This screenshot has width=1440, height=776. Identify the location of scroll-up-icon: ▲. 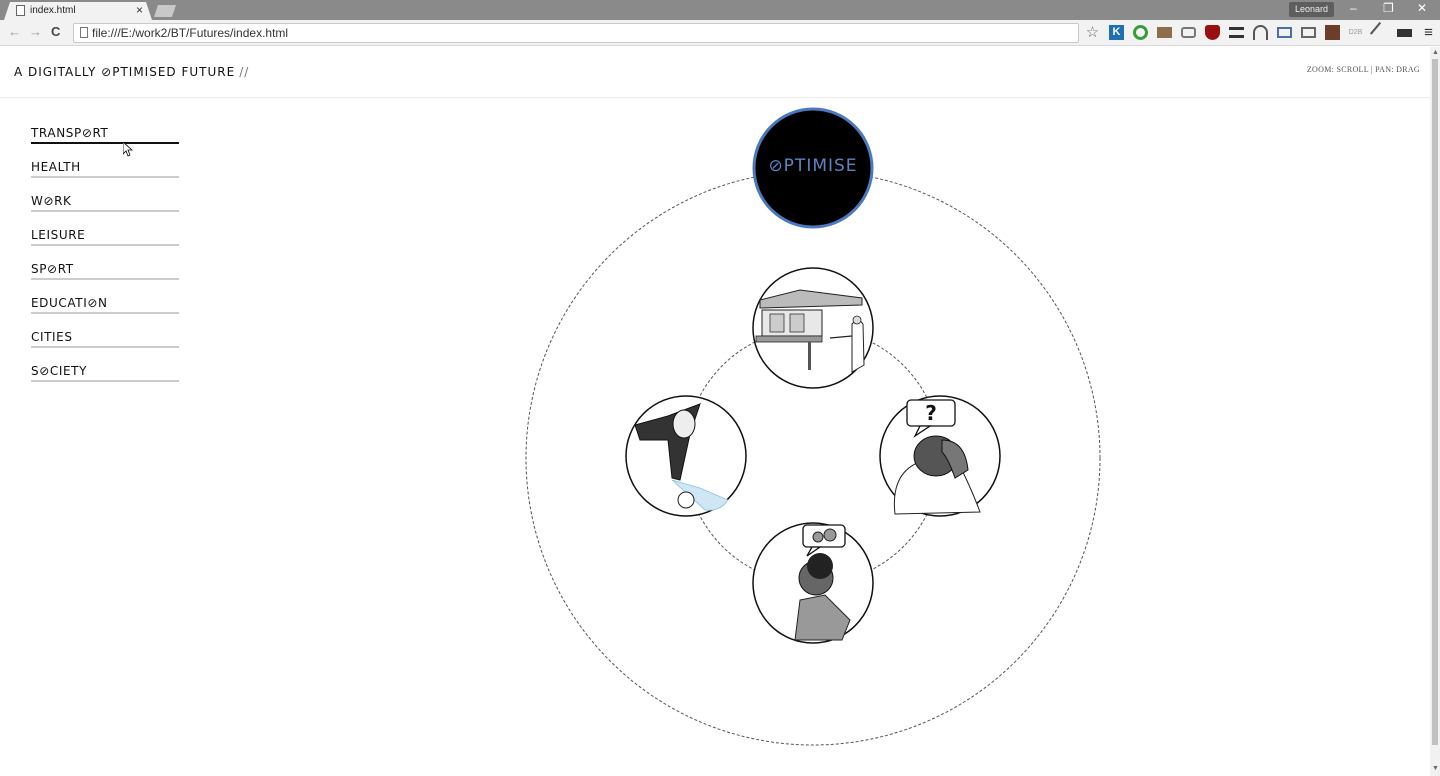
(1435, 52).